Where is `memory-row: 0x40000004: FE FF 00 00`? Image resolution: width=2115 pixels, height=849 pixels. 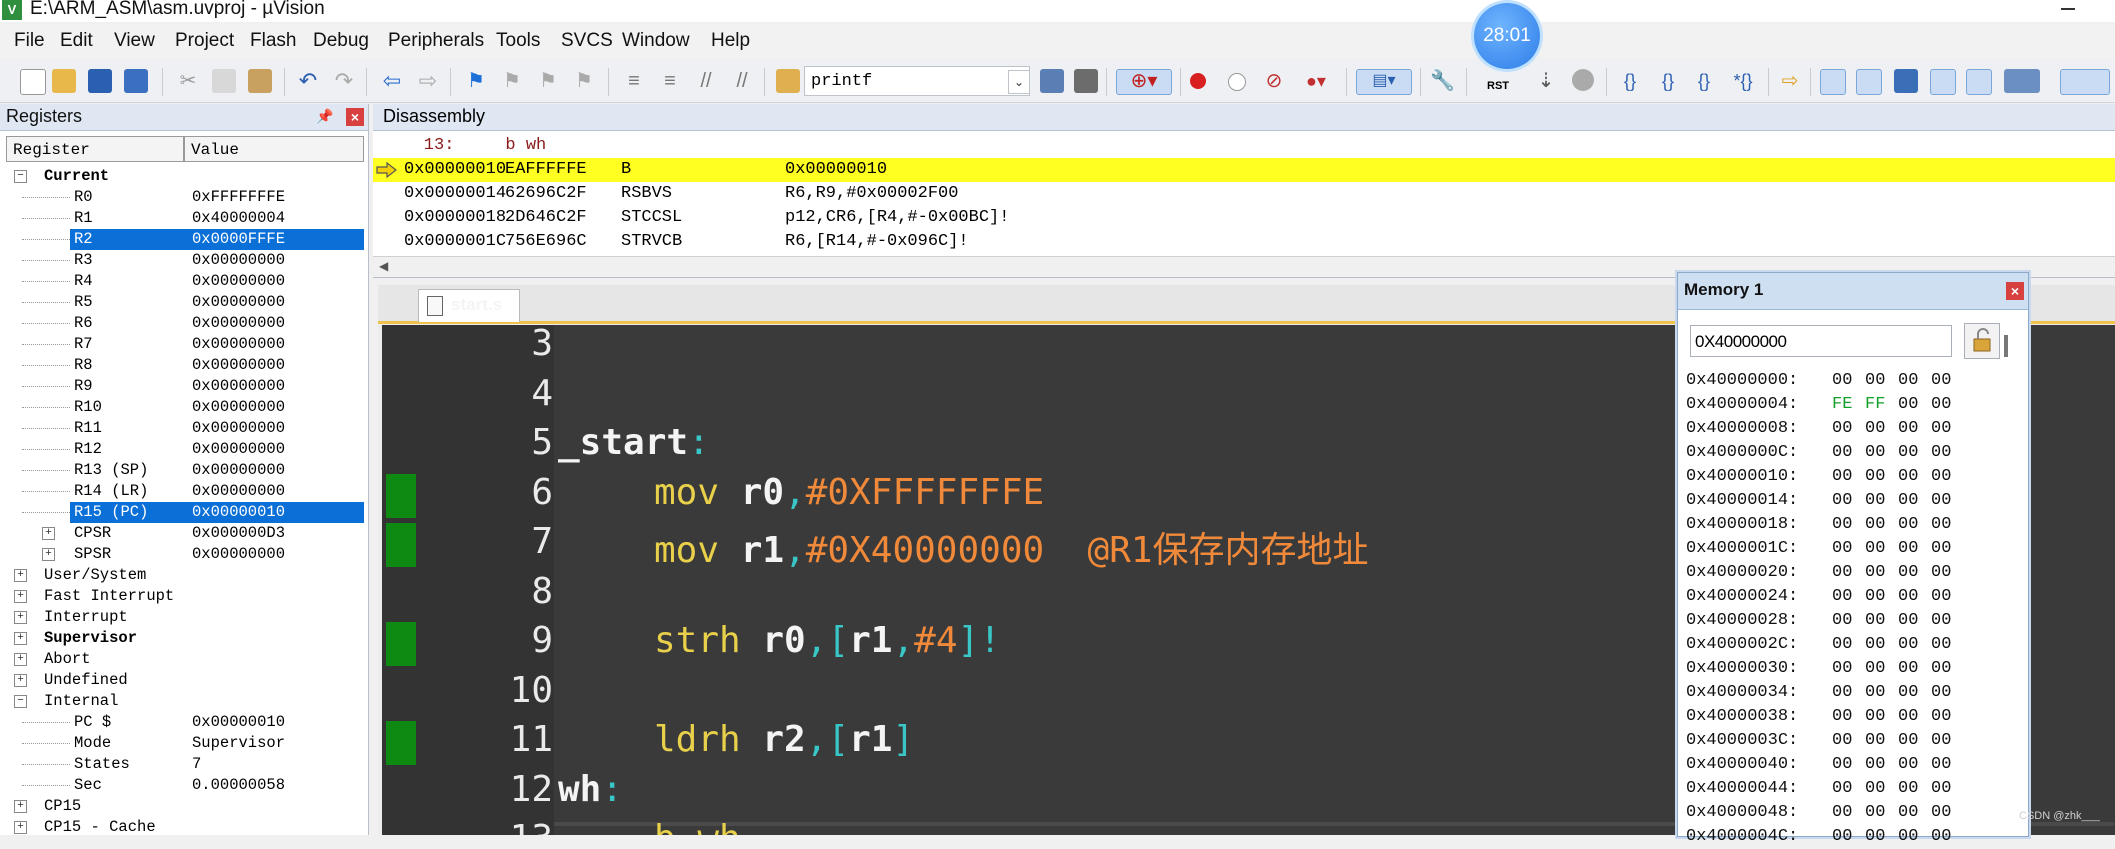 memory-row: 0x40000004: FE FF 00 00 is located at coordinates (1856, 405).